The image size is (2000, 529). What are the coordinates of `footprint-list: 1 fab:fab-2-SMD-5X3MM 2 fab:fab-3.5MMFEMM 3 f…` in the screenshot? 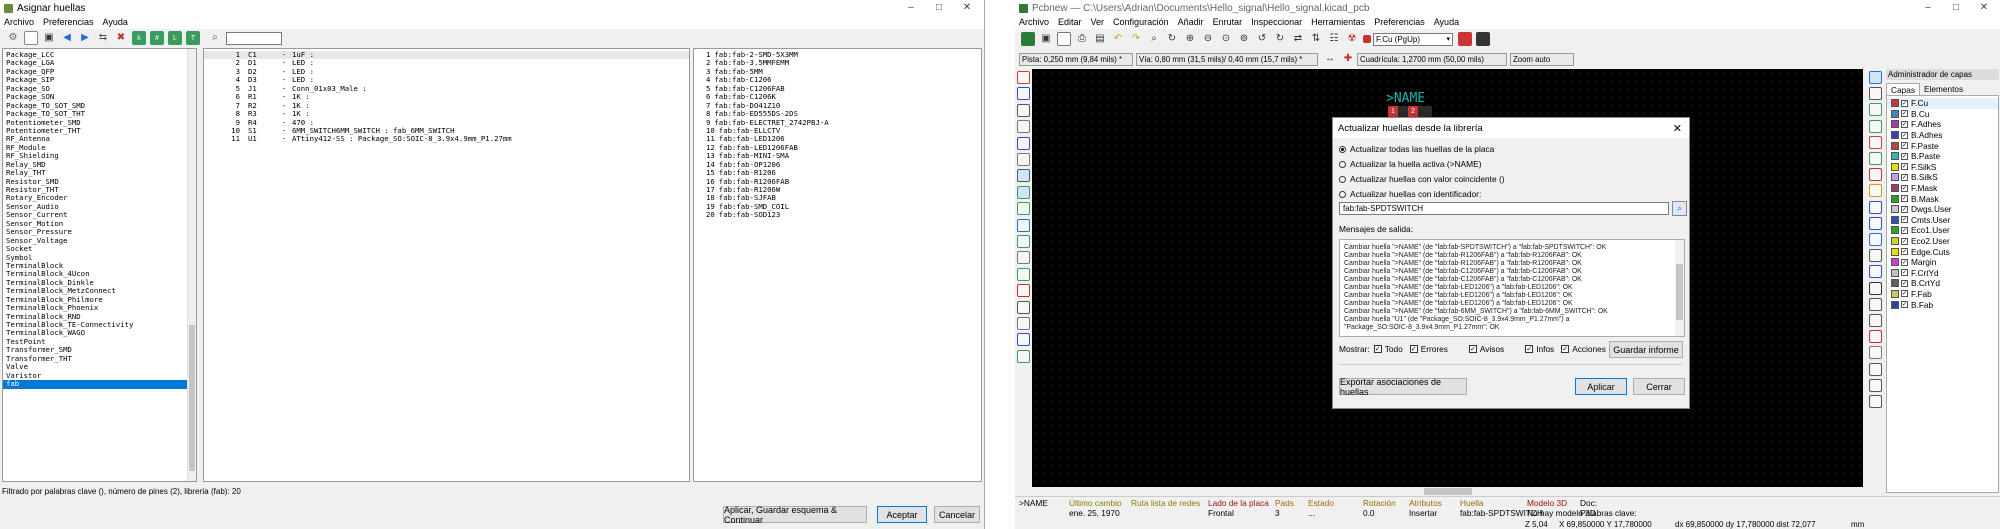 It's located at (837, 265).